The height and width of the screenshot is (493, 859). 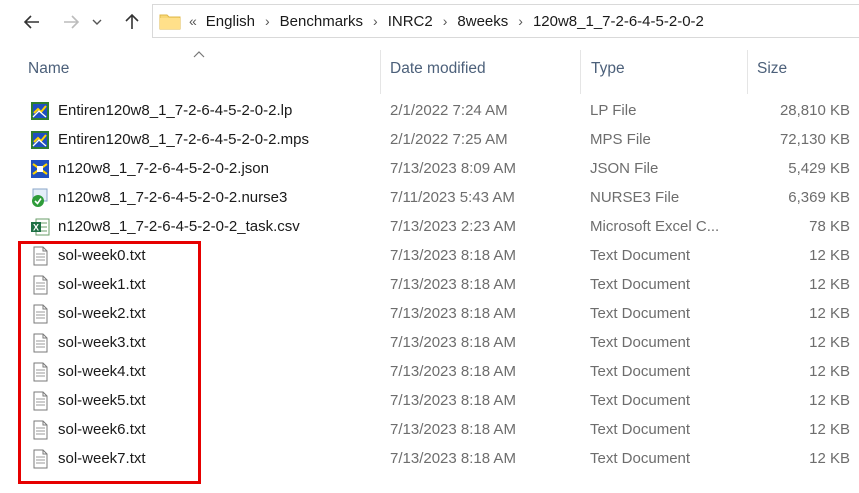 I want to click on file-date-modified: 2/1/2022 7:25 AM, so click(x=449, y=139).